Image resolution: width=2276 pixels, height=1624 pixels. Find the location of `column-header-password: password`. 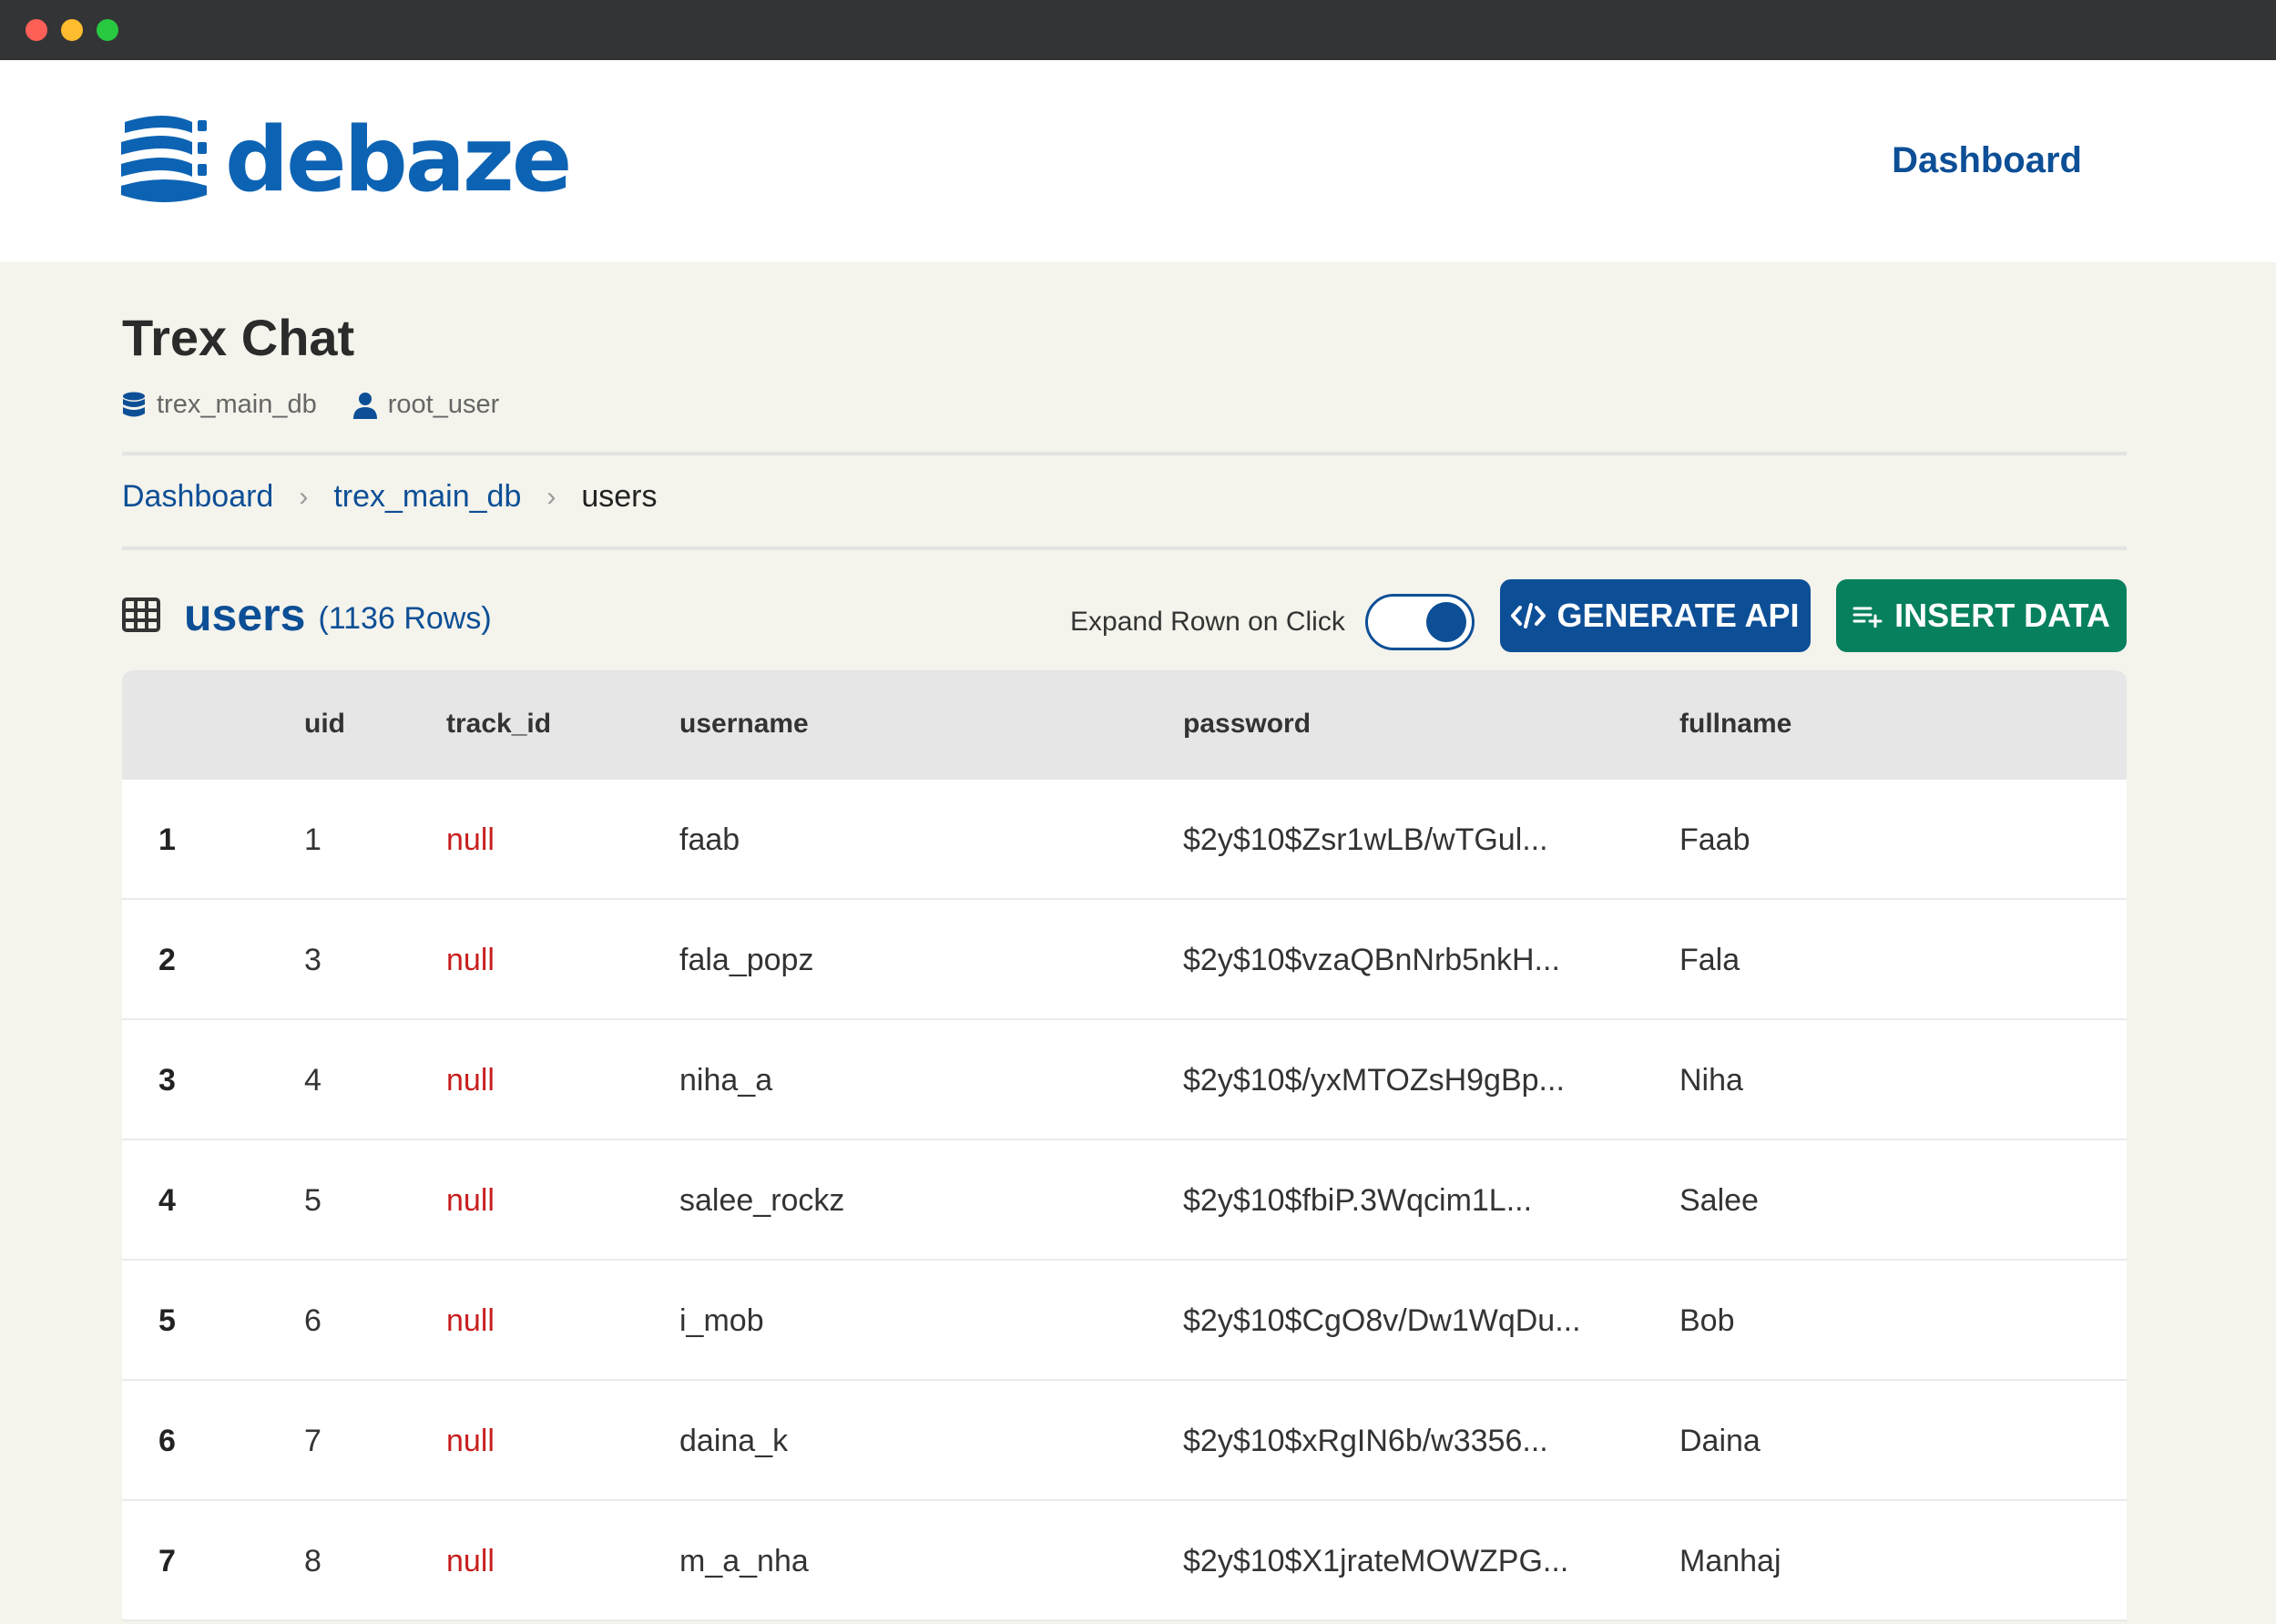

column-header-password: password is located at coordinates (1247, 724).